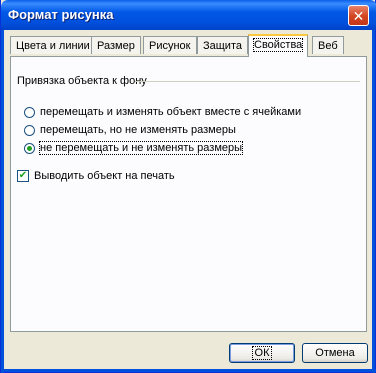 The image size is (376, 373). I want to click on tab-size: Размер, so click(116, 45).